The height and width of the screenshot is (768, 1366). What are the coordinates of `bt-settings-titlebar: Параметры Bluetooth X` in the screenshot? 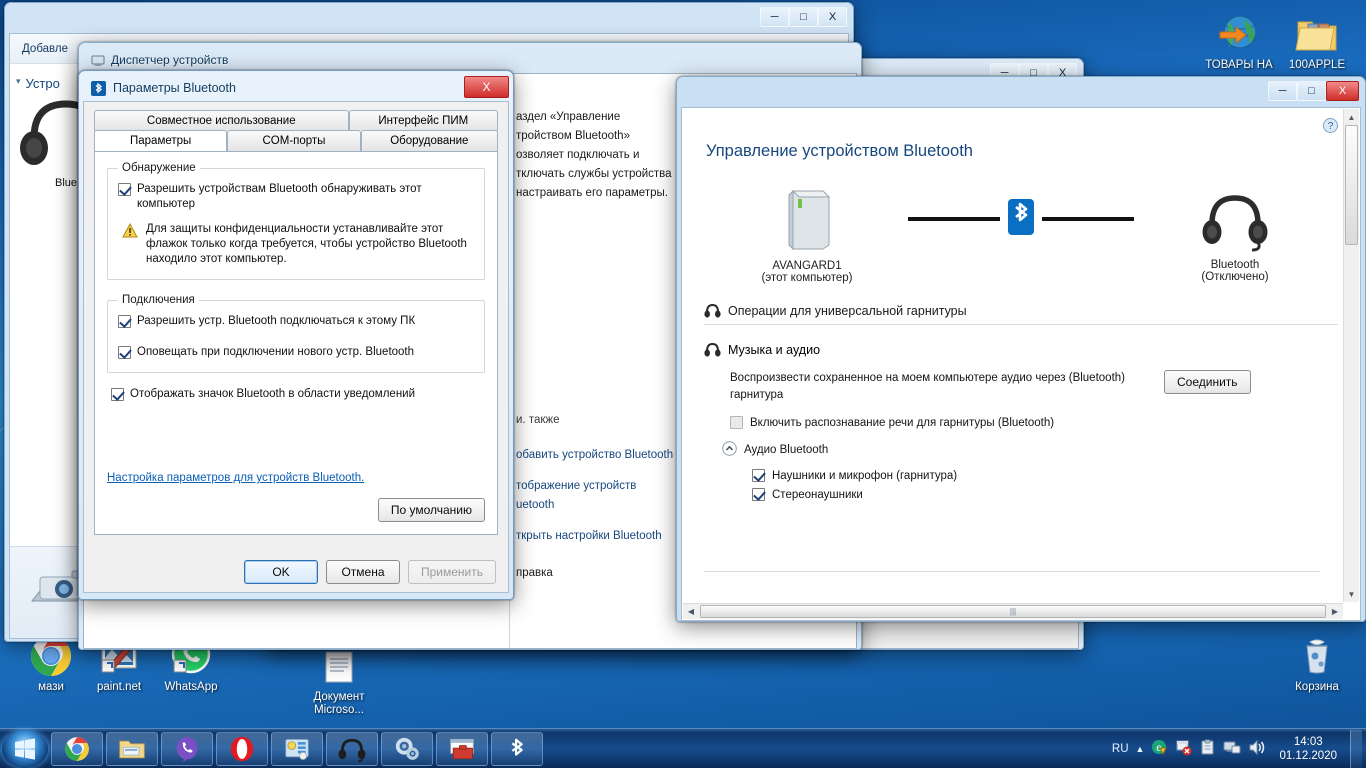 It's located at (296, 88).